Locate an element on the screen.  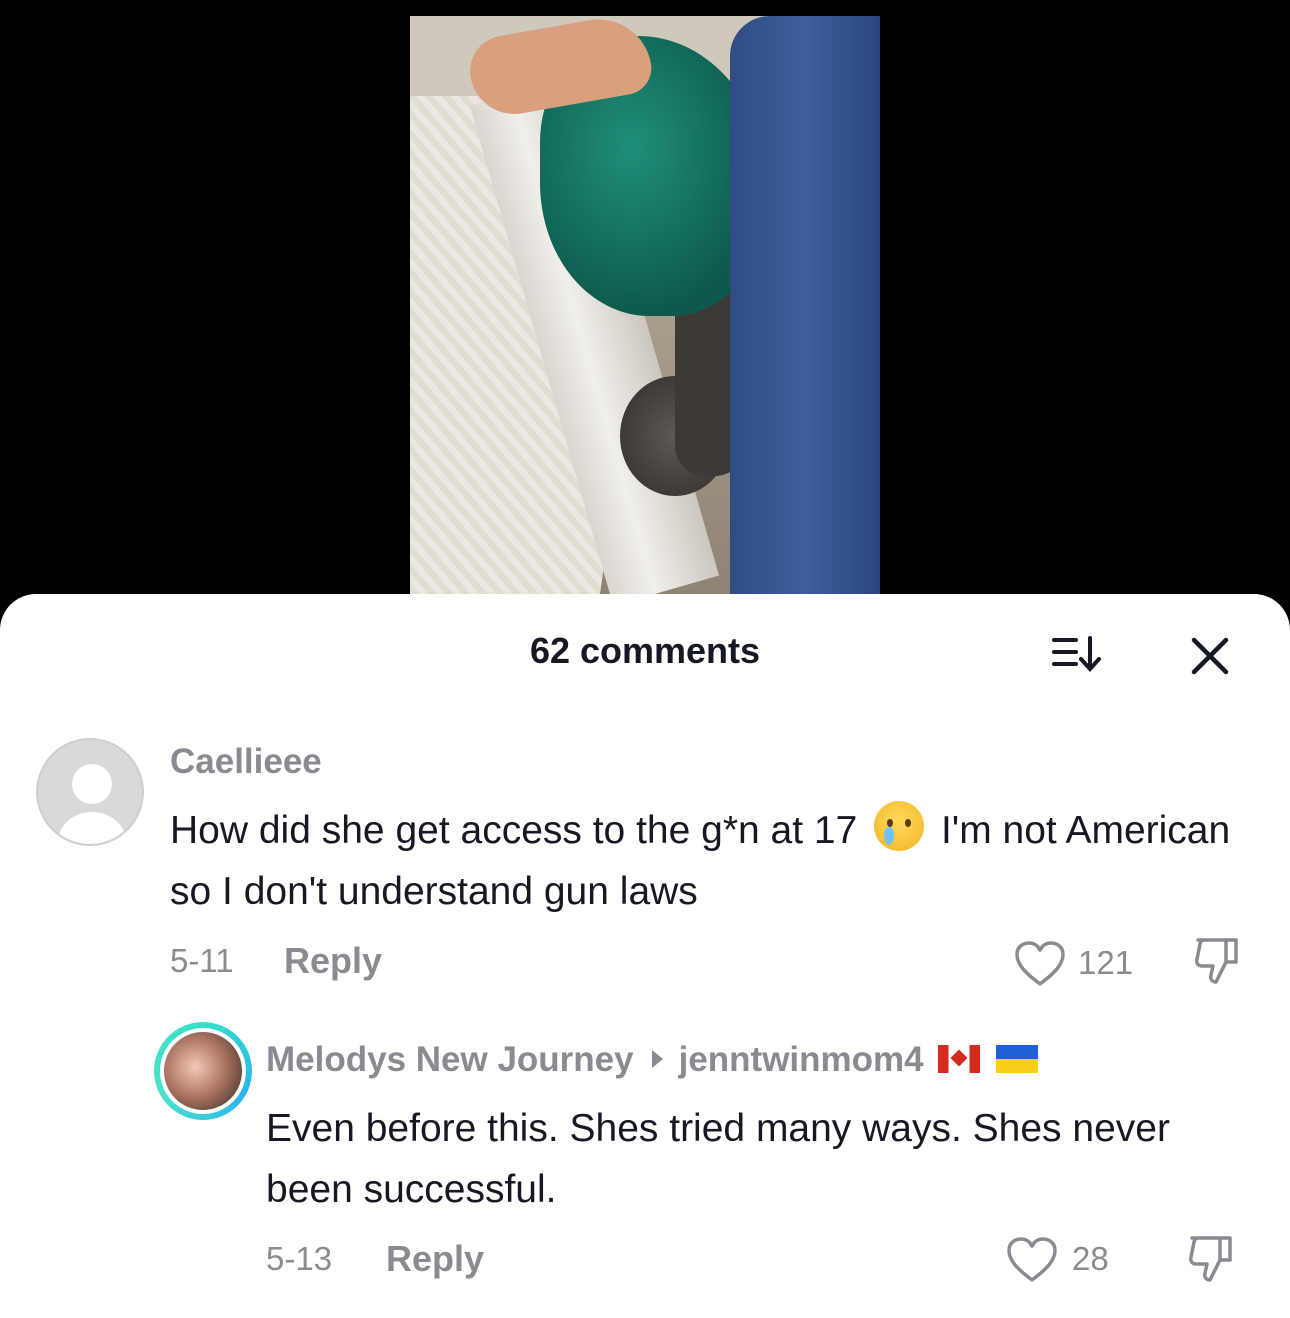
comment-text-part: How did she get access to the g*n at 17 is located at coordinates (514, 830).